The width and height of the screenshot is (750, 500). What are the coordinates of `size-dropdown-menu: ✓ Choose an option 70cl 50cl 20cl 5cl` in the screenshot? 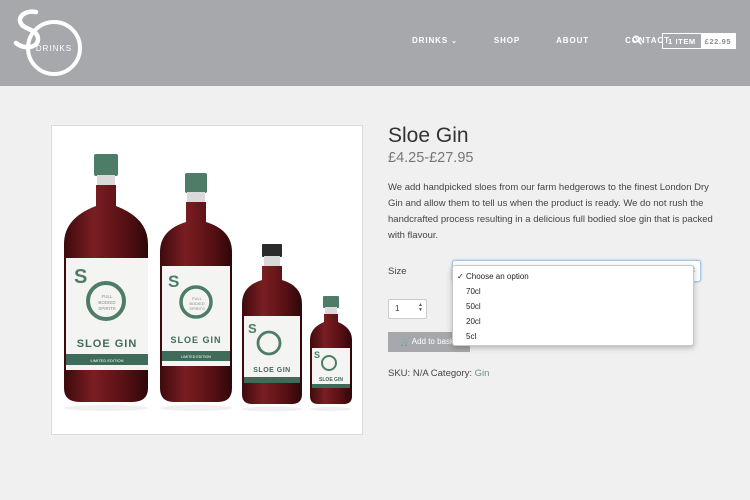 It's located at (573, 305).